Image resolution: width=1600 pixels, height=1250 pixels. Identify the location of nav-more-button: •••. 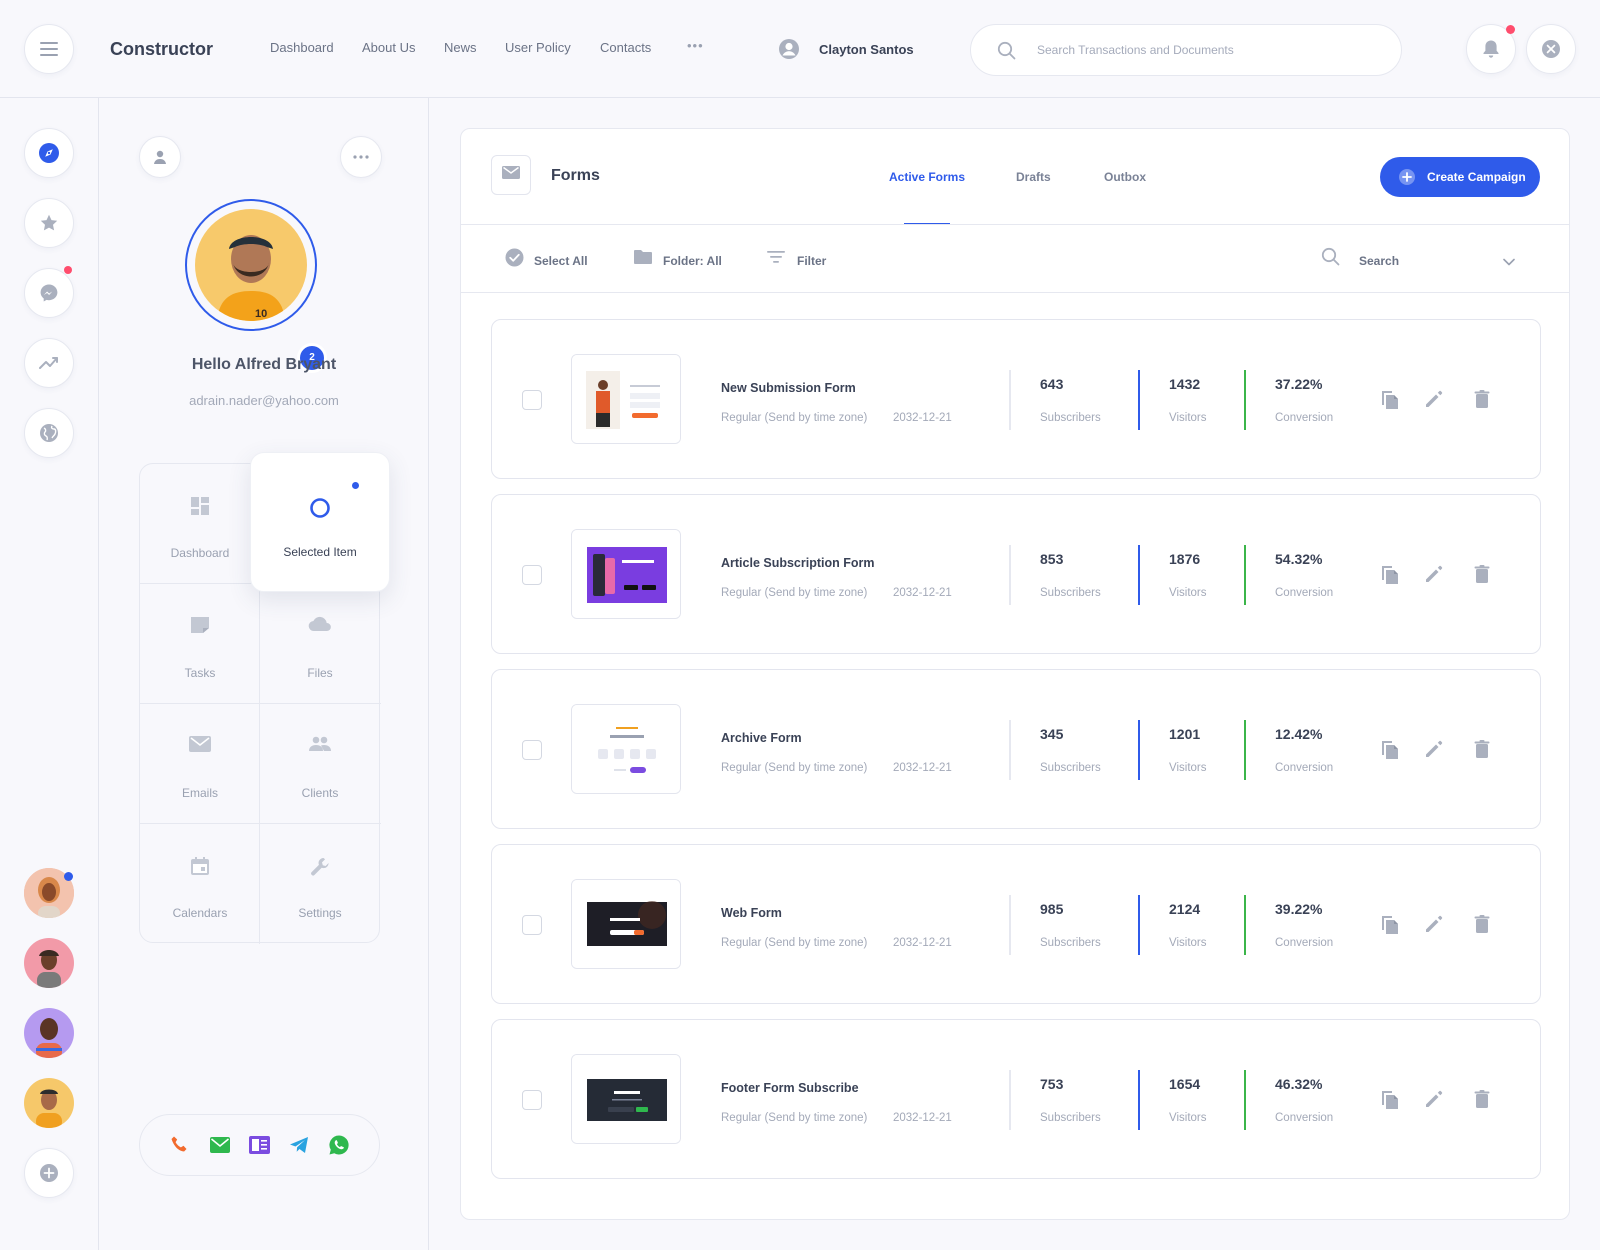
(695, 45).